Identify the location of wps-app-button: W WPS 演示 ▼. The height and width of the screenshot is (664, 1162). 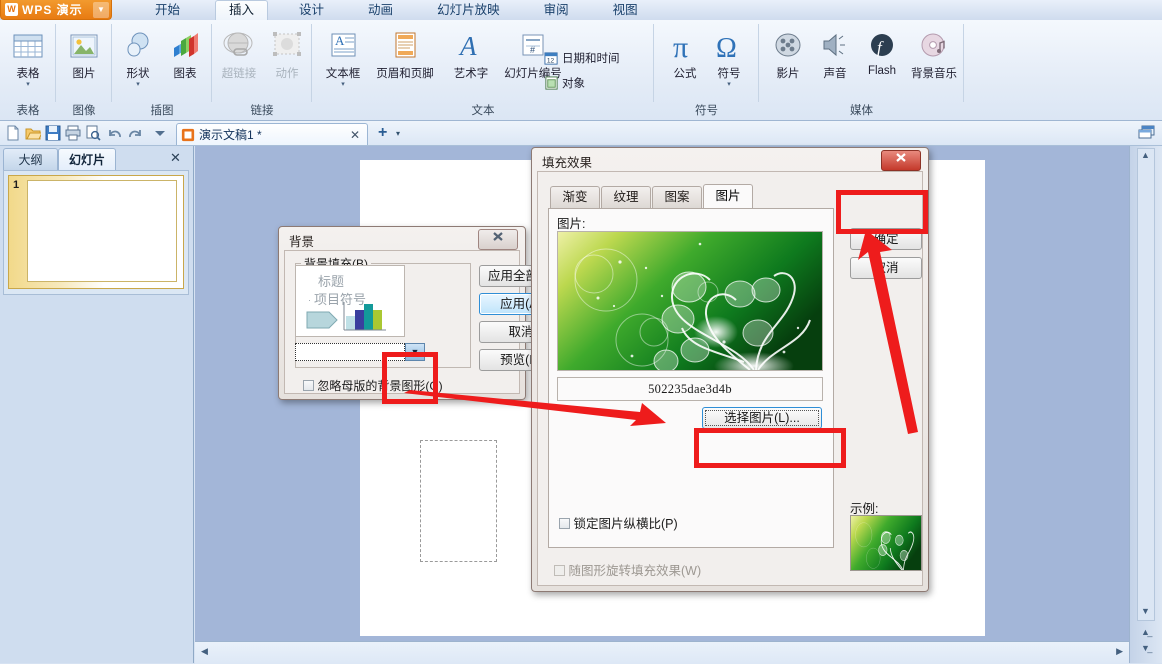
(56, 10).